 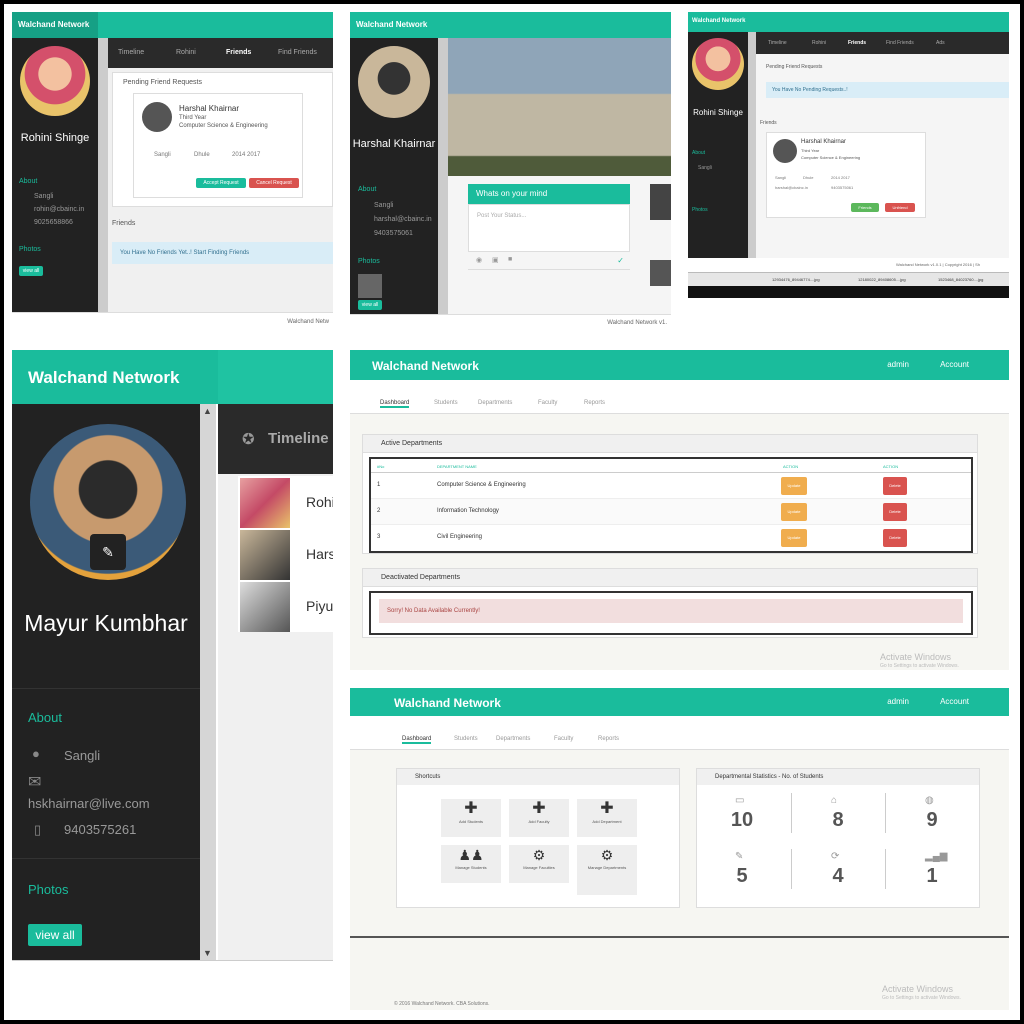 I want to click on accept-request-button: Accept Request, so click(x=221, y=183).